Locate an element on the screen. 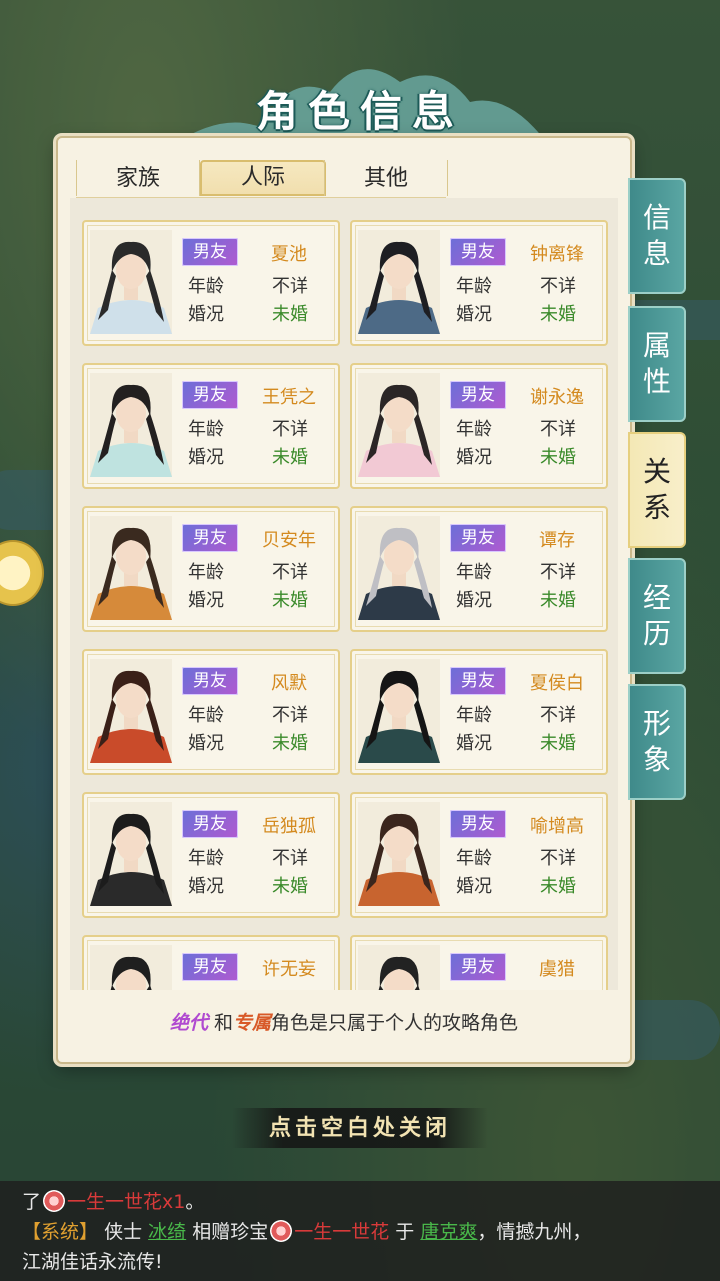 The height and width of the screenshot is (1281, 720). character-card: 男友 夏池 年龄 不详 婚况 未婚 is located at coordinates (211, 283).